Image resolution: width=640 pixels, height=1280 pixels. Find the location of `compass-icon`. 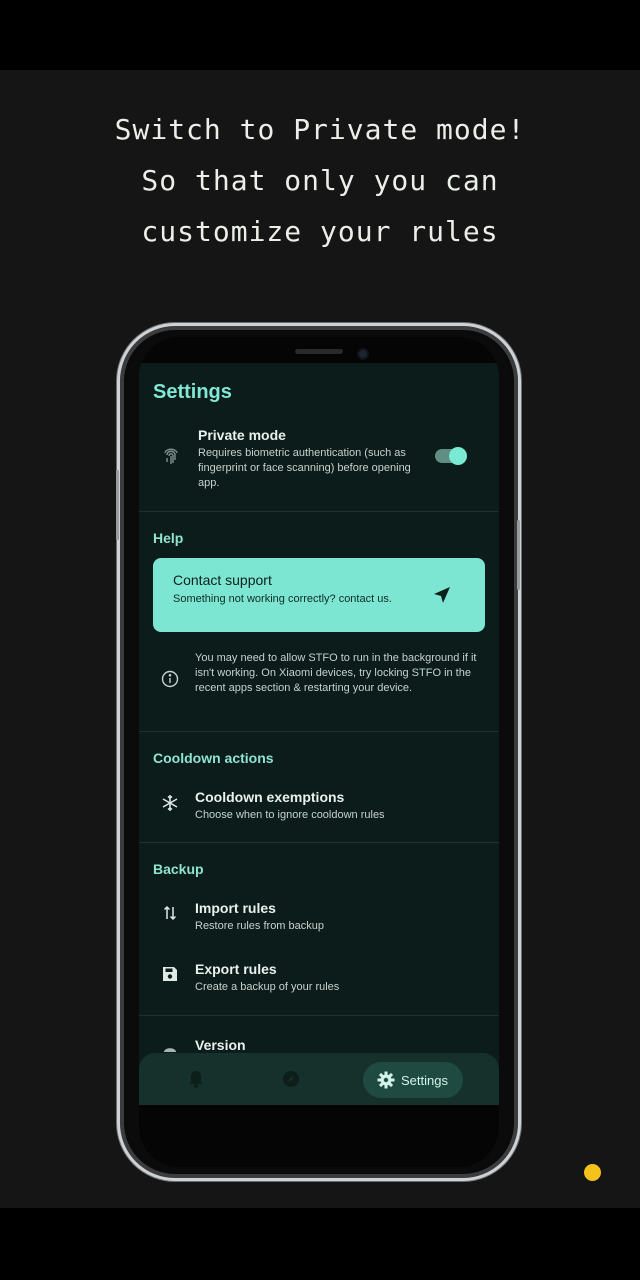

compass-icon is located at coordinates (291, 1079).